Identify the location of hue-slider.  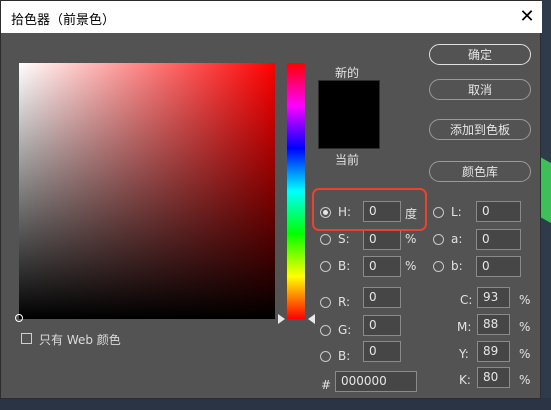
(296, 191).